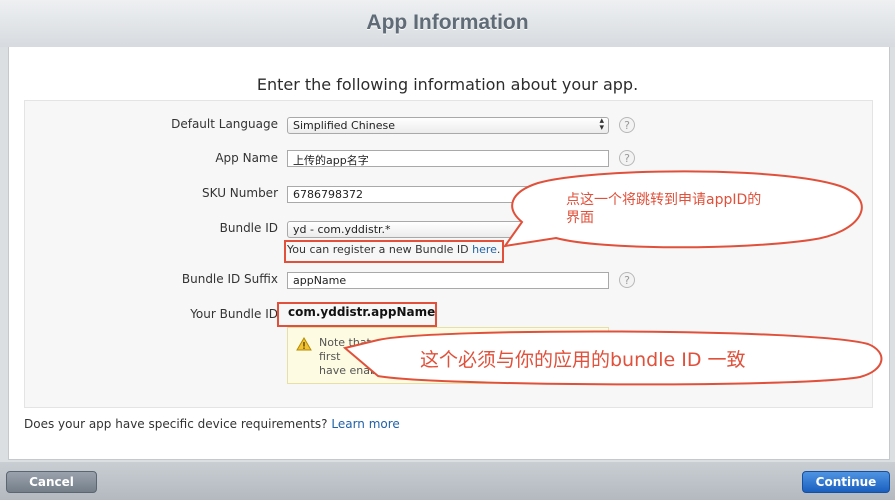 The image size is (895, 500). Describe the element at coordinates (583, 360) in the screenshot. I see `callout-text-bundle: 这个必须与你的应用的bundle ID 一致` at that location.